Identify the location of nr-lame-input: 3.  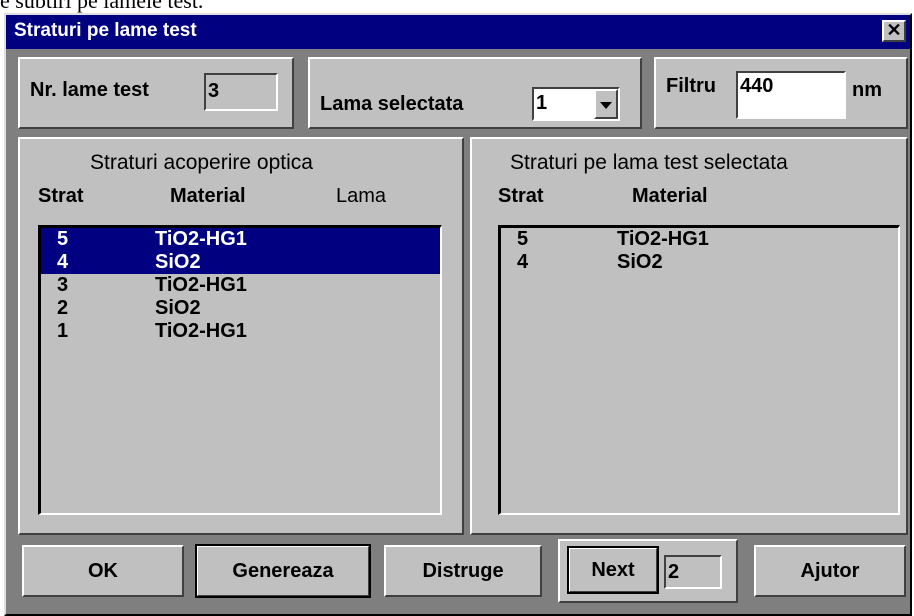
(241, 92).